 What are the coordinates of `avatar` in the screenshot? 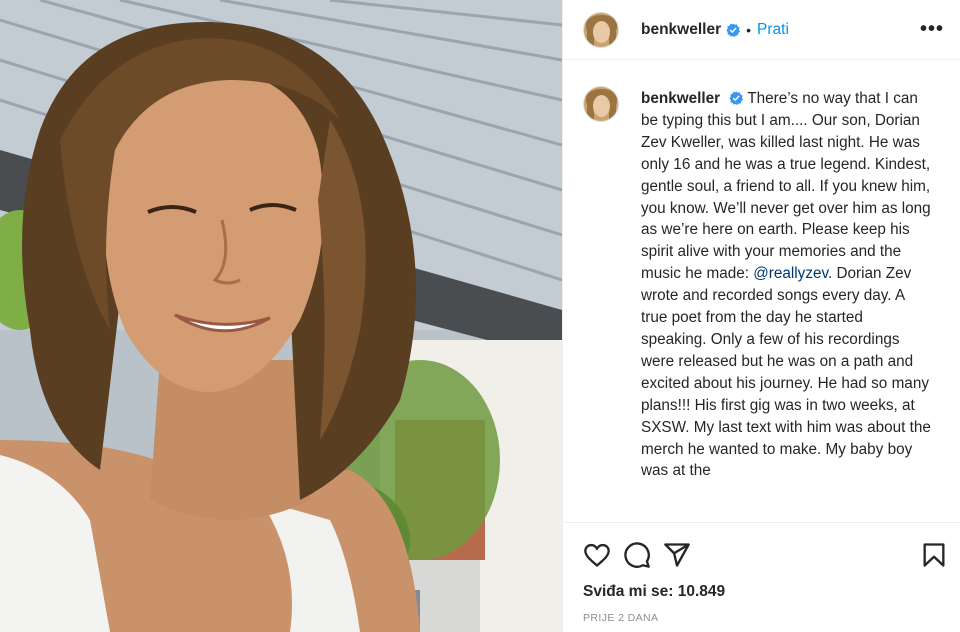 It's located at (601, 29).